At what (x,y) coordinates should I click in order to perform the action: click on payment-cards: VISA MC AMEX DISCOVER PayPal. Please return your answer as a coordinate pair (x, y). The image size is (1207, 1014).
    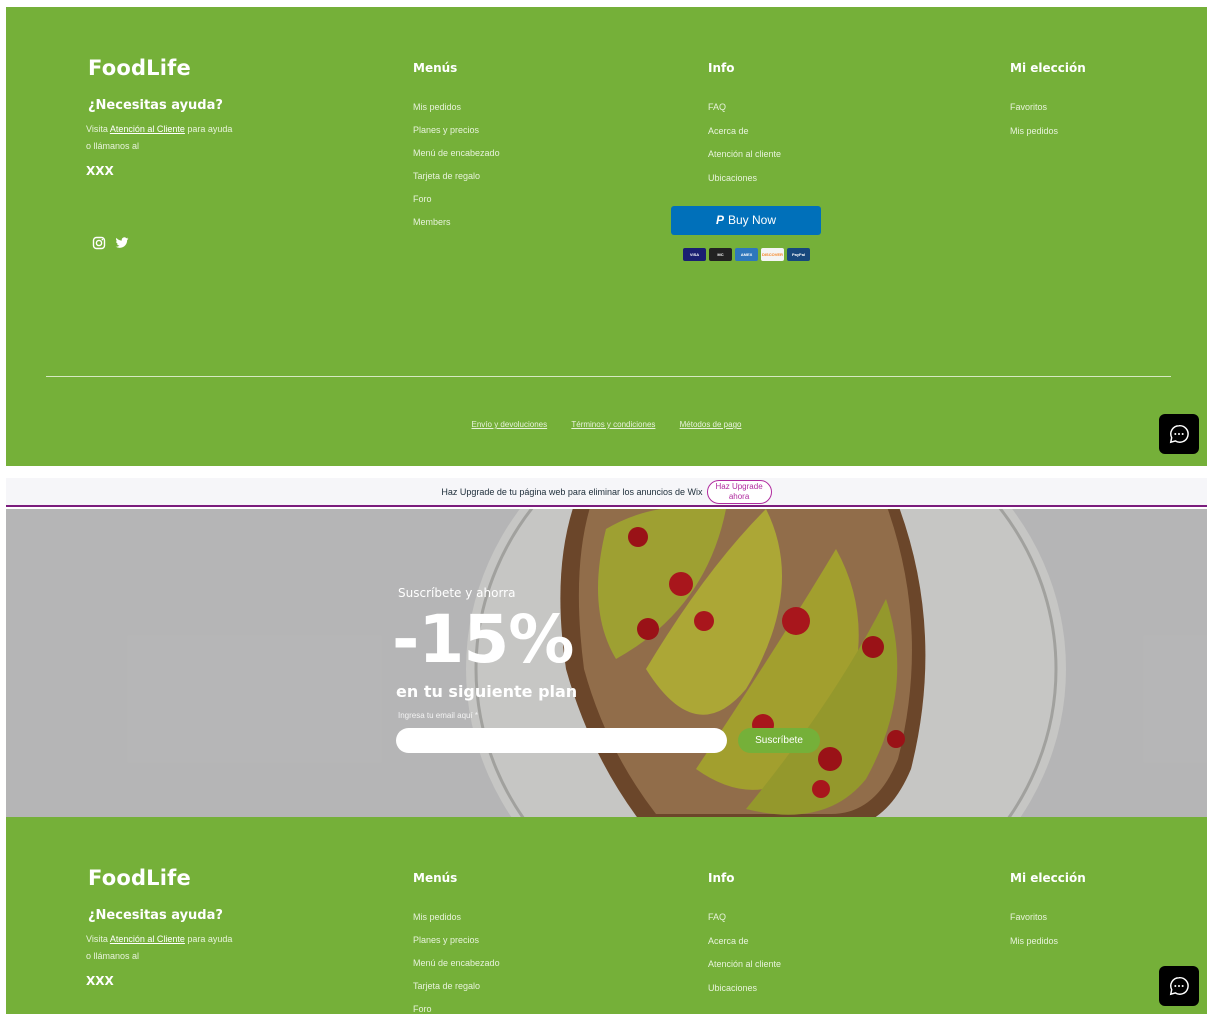
    Looking at the image, I should click on (746, 254).